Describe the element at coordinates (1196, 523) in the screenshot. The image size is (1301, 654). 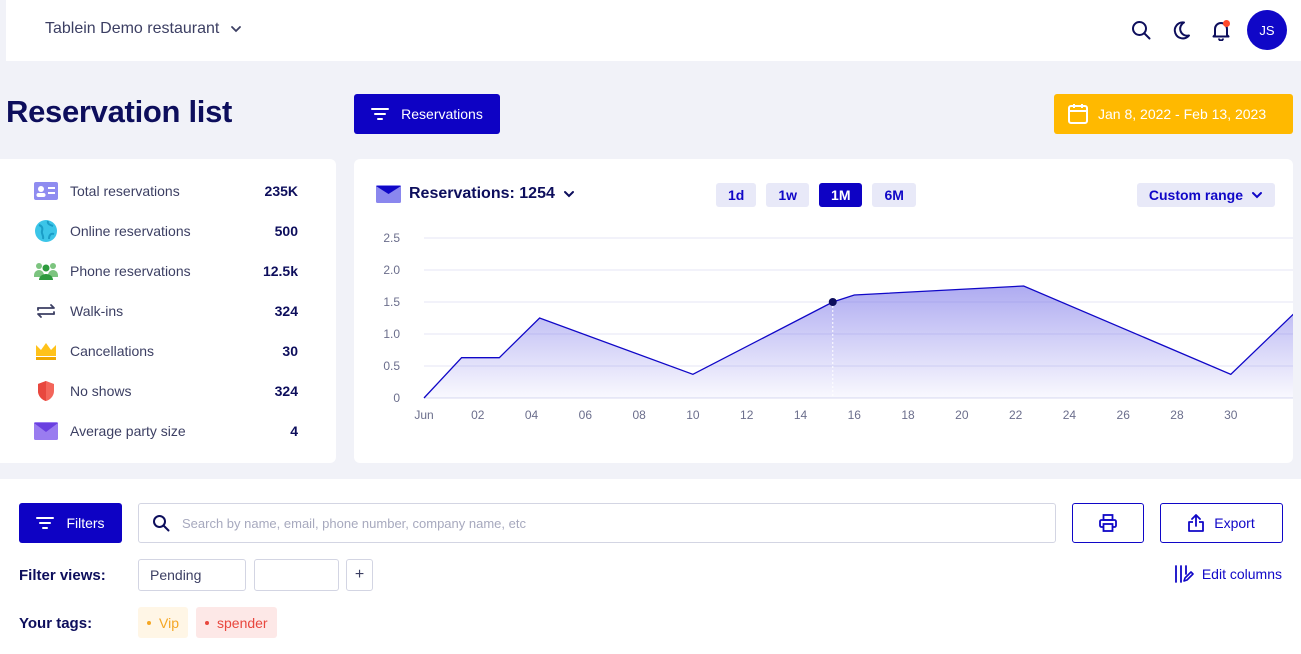
I see `share-upload-icon` at that location.